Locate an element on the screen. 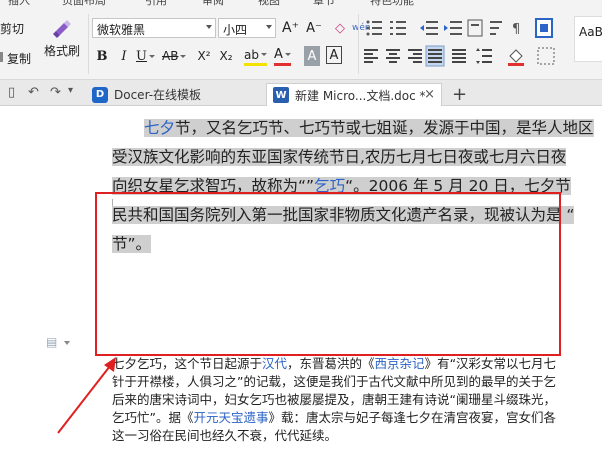  para2-line4: 乞巧忙”。据《开元天宝遗事》载：唐太宗与妃子每逢七夕在清宫夜宴，宫女们各 is located at coordinates (357, 418).